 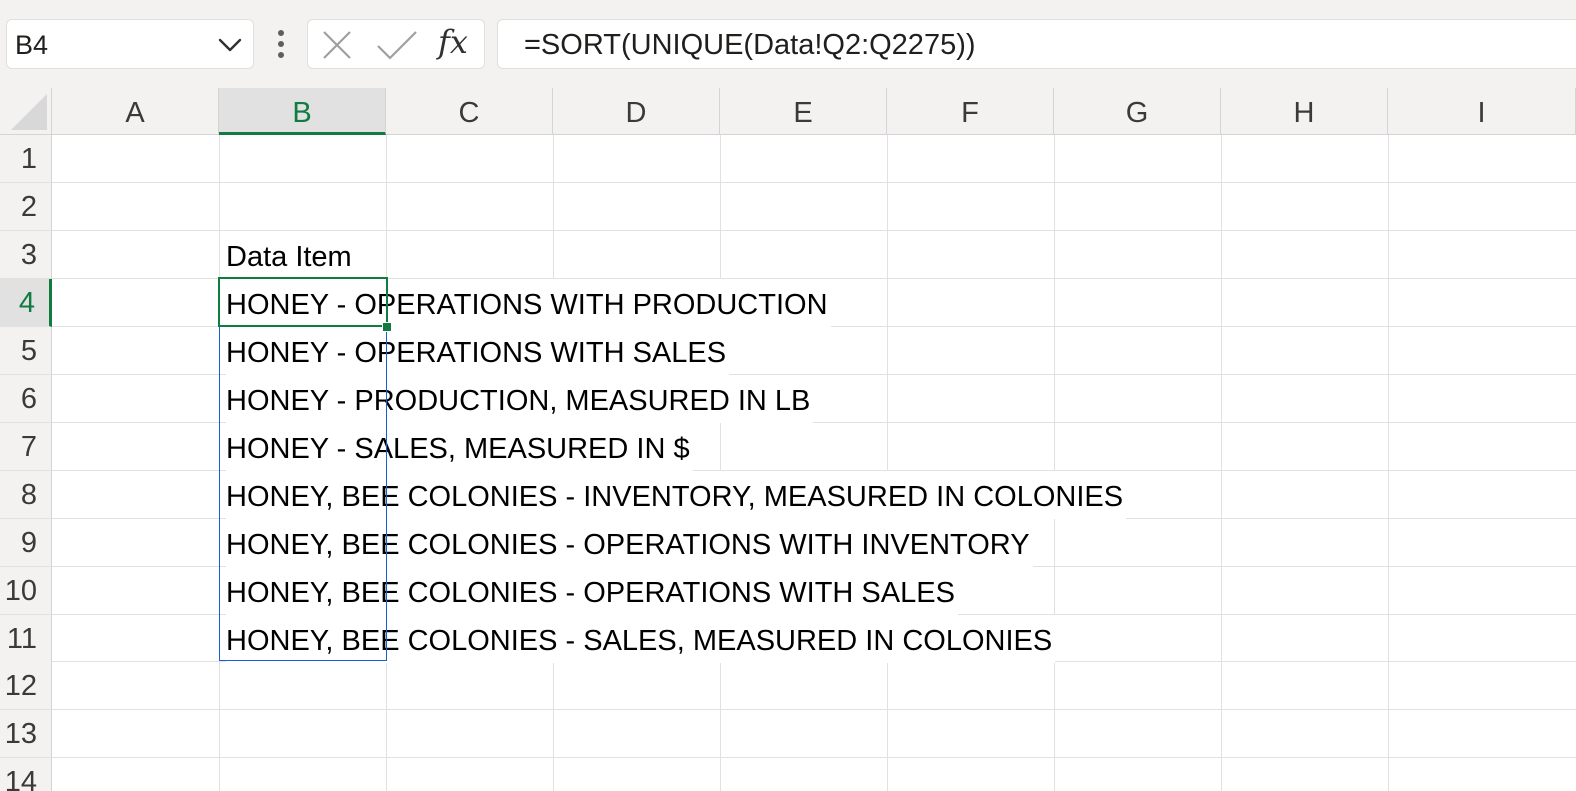 I want to click on cell-b6: HONEY - PRODUCTION, MEASURED IN LB, so click(x=520, y=399).